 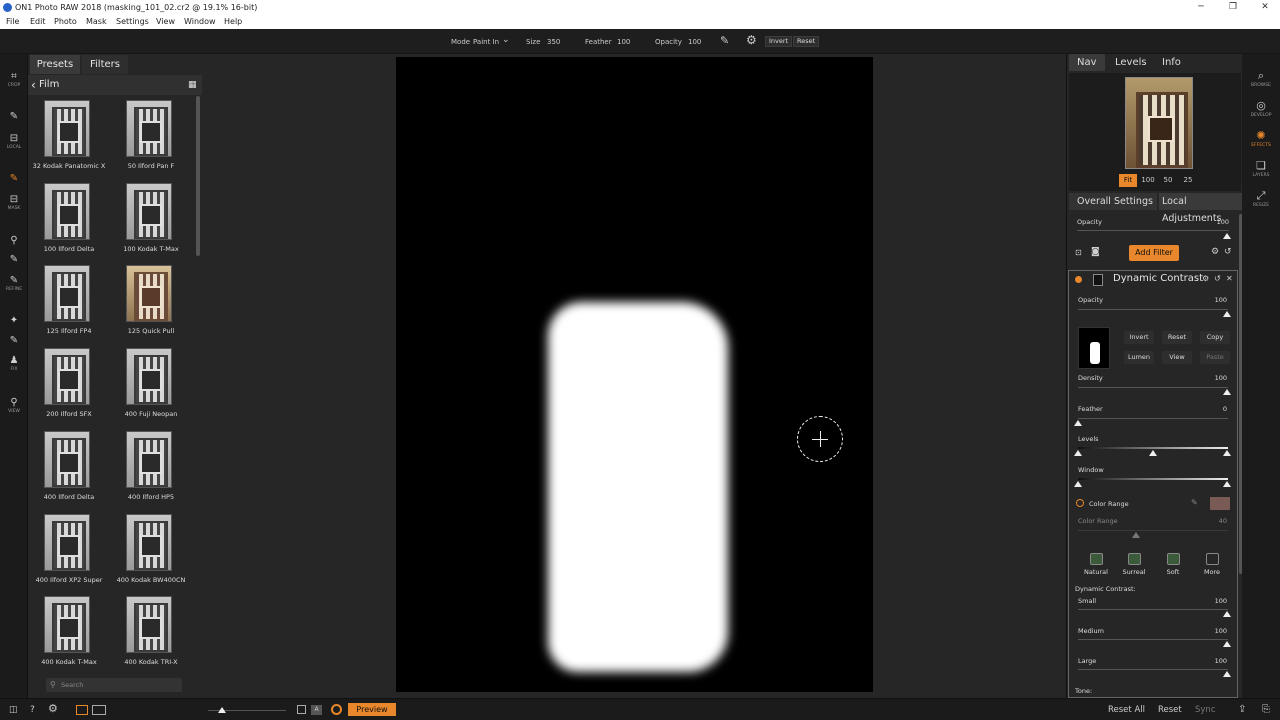 What do you see at coordinates (38, 22) in the screenshot?
I see `menu-edit: Edit` at bounding box center [38, 22].